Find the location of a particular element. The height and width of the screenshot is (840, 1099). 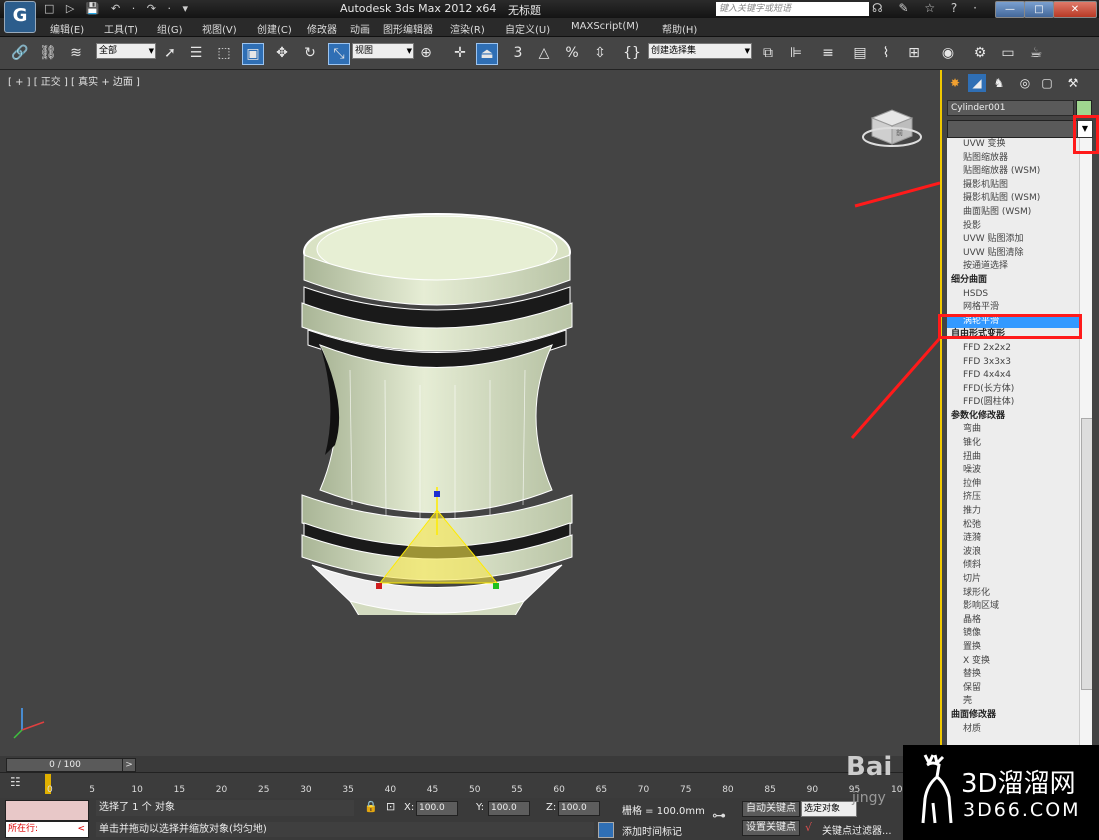

help-icons: ☊ ✎ ☆ ? · is located at coordinates (927, 8).